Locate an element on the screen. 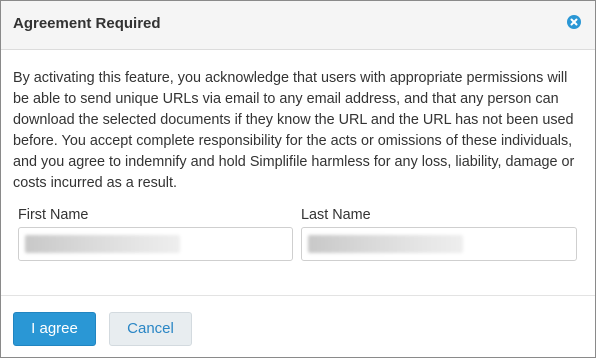 The image size is (596, 358). first-name-input is located at coordinates (155, 244).